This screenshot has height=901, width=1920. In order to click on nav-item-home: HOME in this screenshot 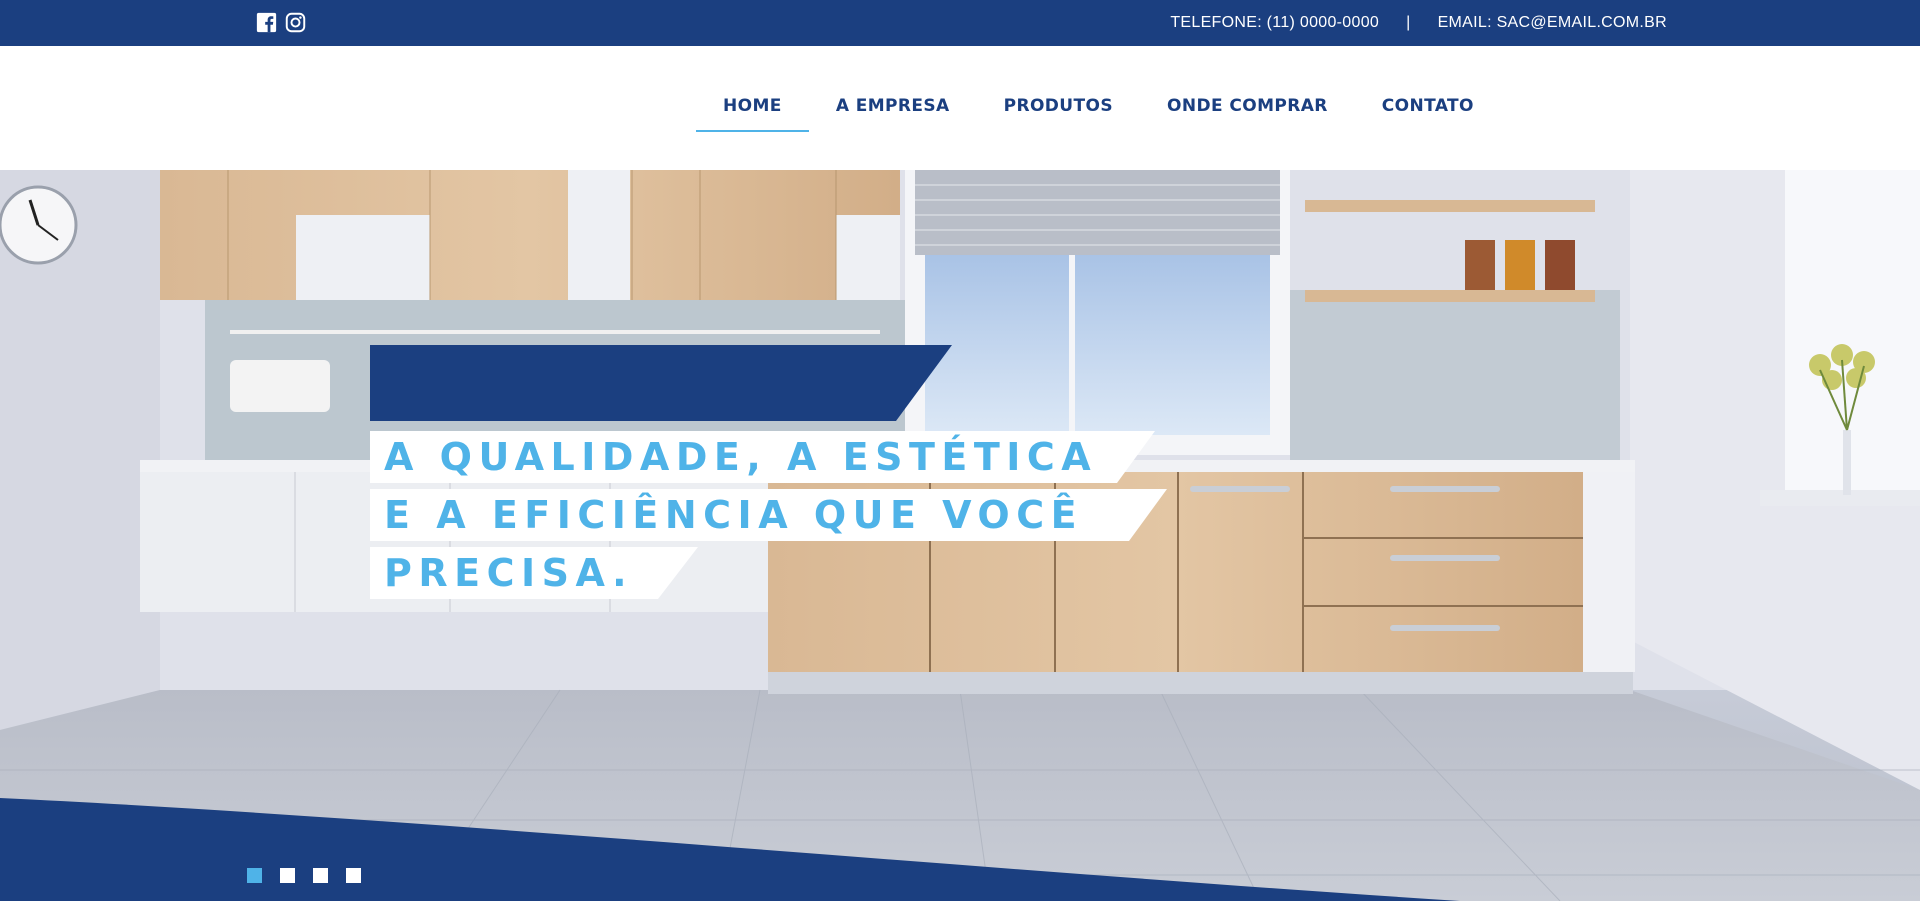, I will do `click(752, 108)`.